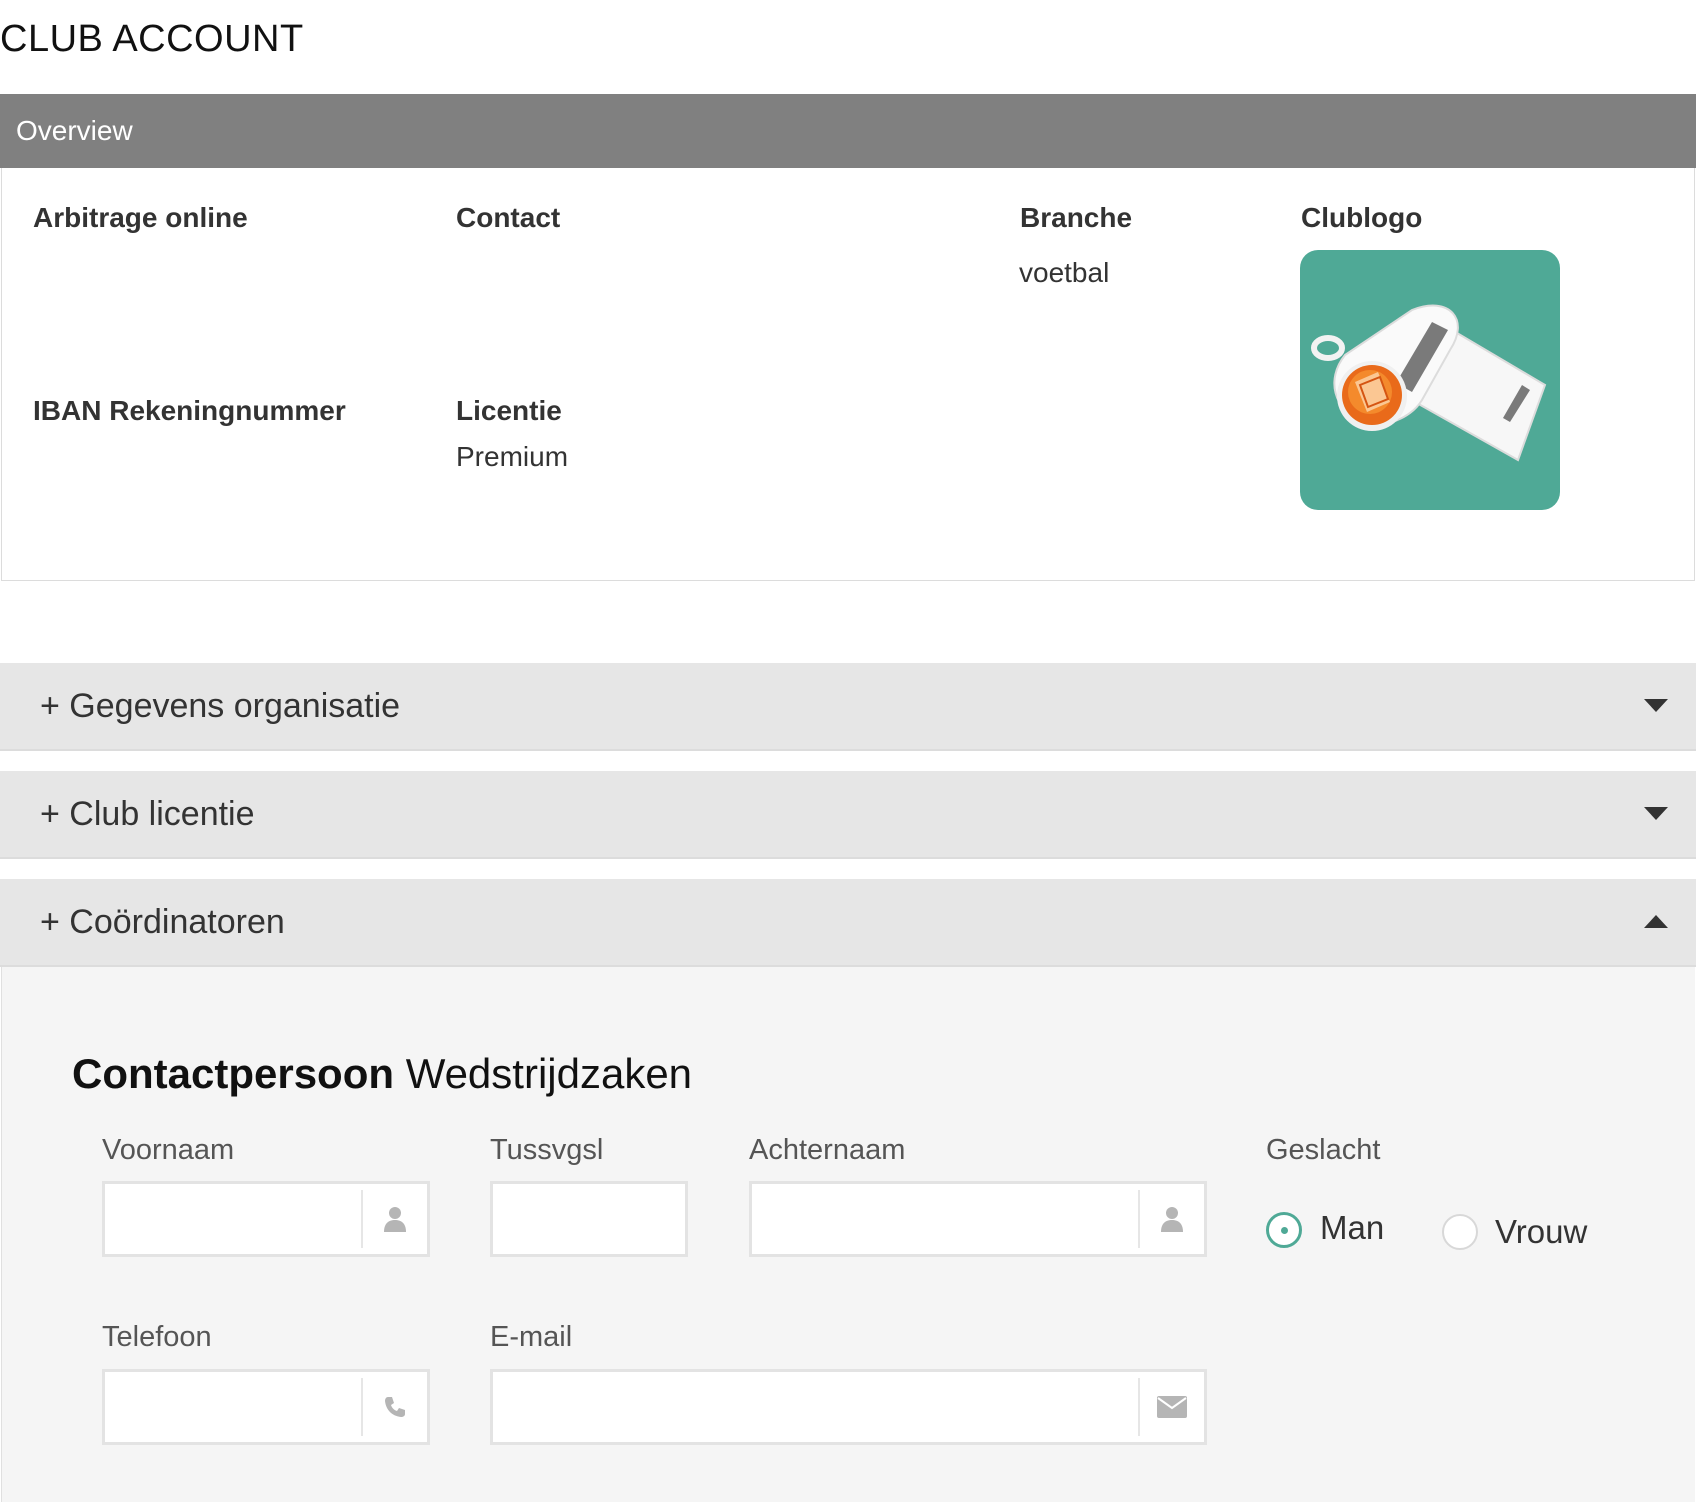 The image size is (1696, 1502). Describe the element at coordinates (848, 1407) in the screenshot. I see `email-field` at that location.